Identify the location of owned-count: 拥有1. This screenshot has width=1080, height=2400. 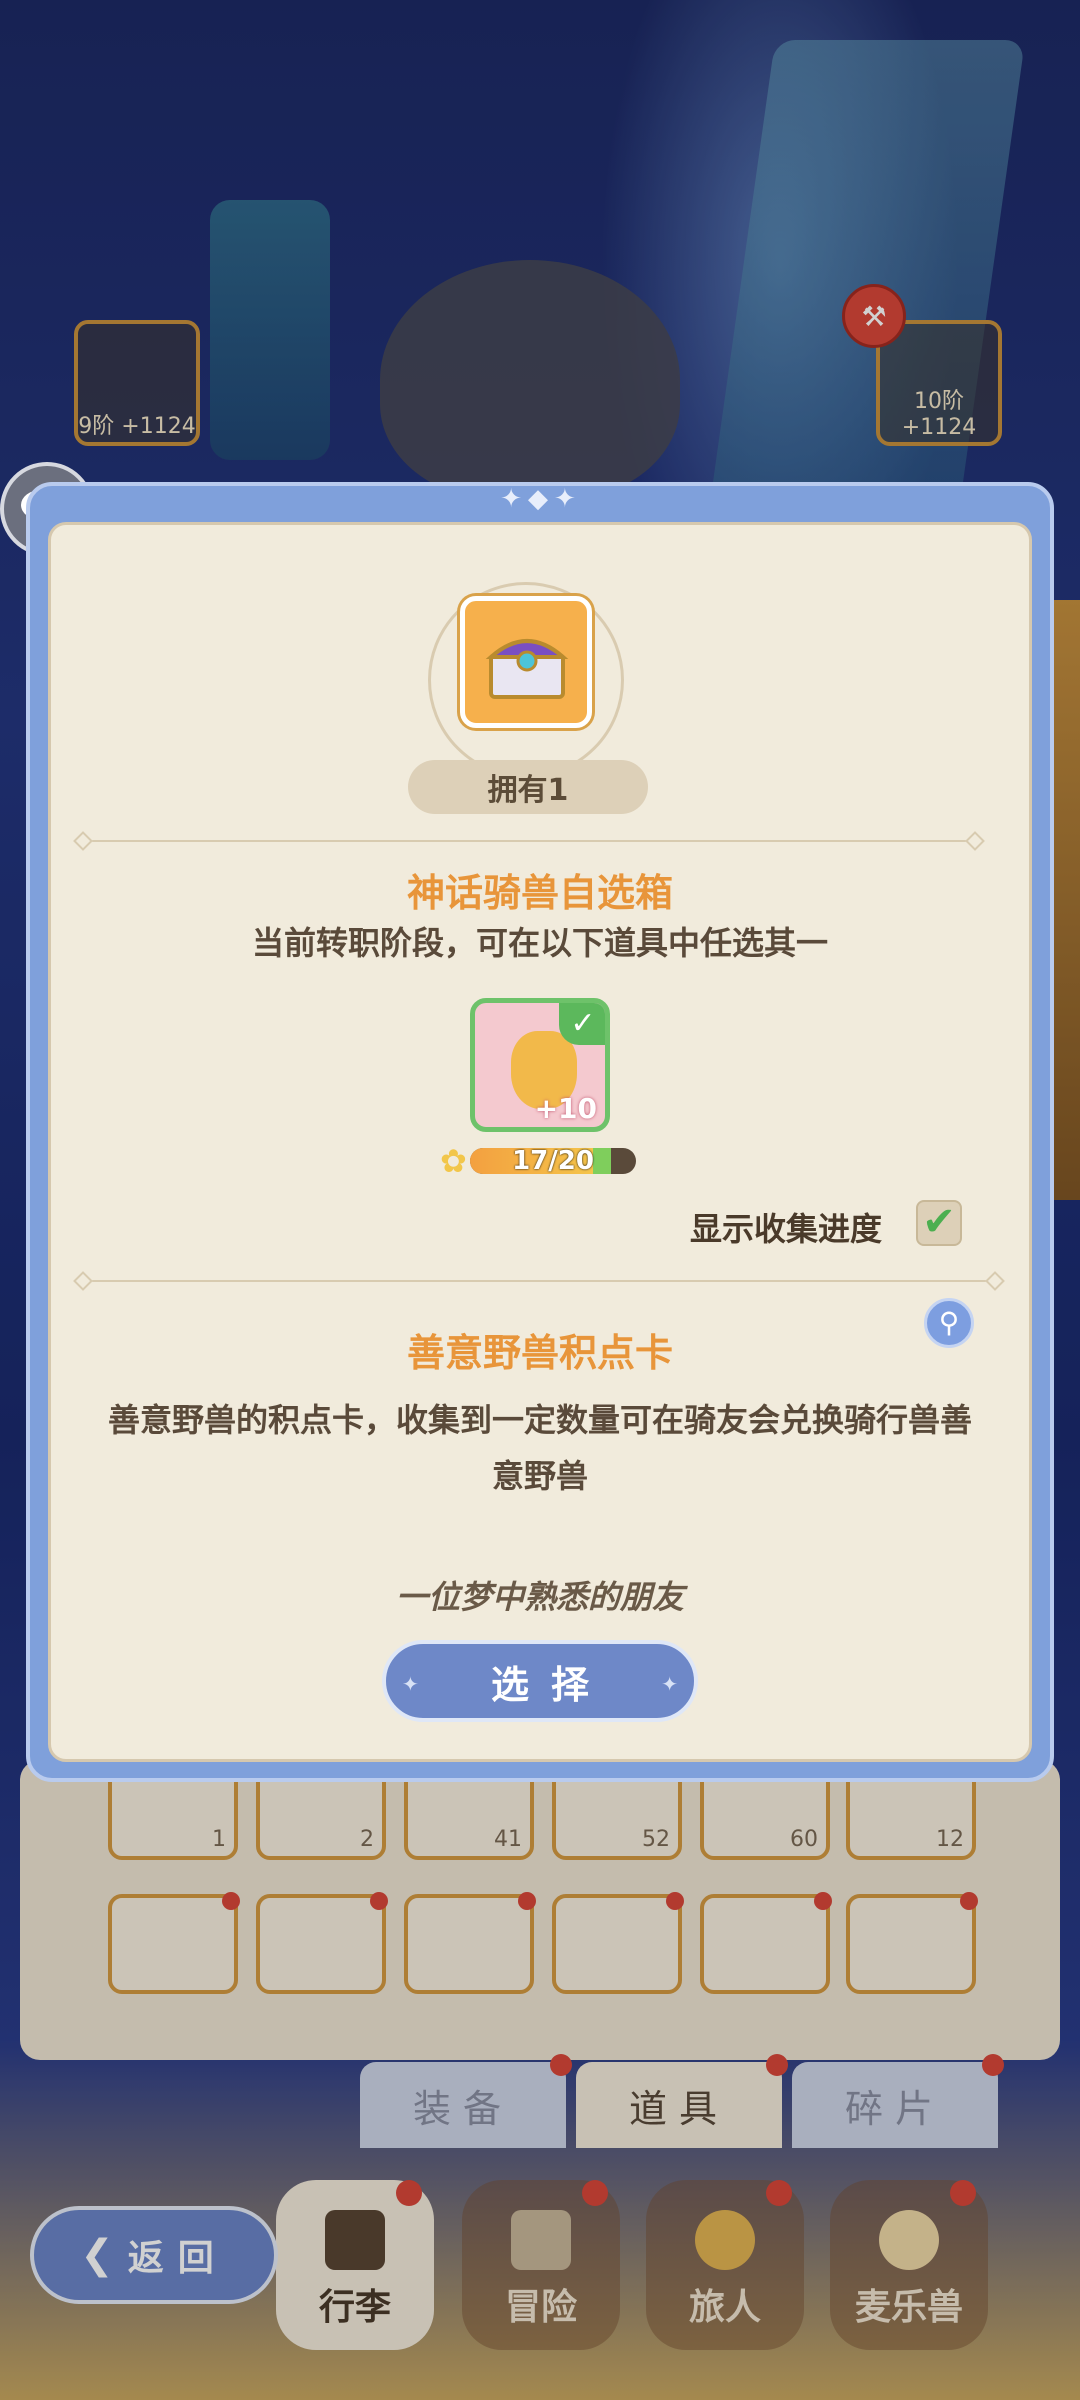
(528, 787).